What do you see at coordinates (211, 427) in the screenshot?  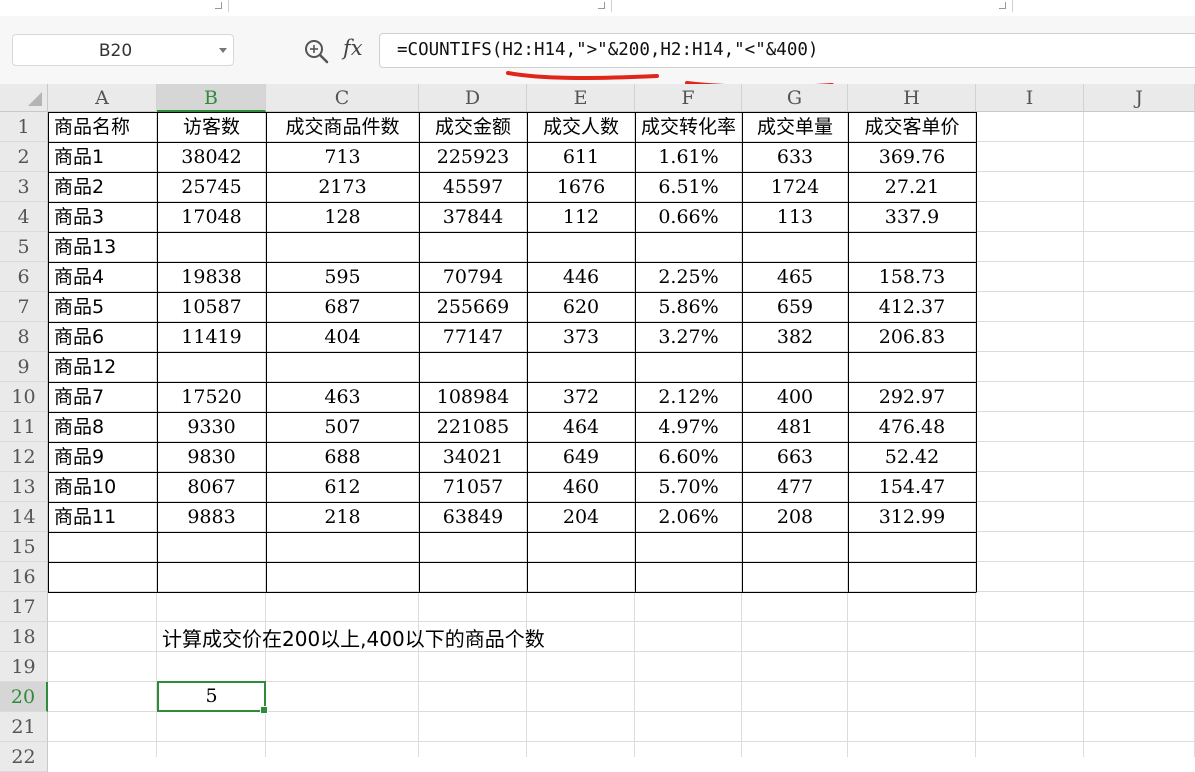 I see `data-cell: 9330` at bounding box center [211, 427].